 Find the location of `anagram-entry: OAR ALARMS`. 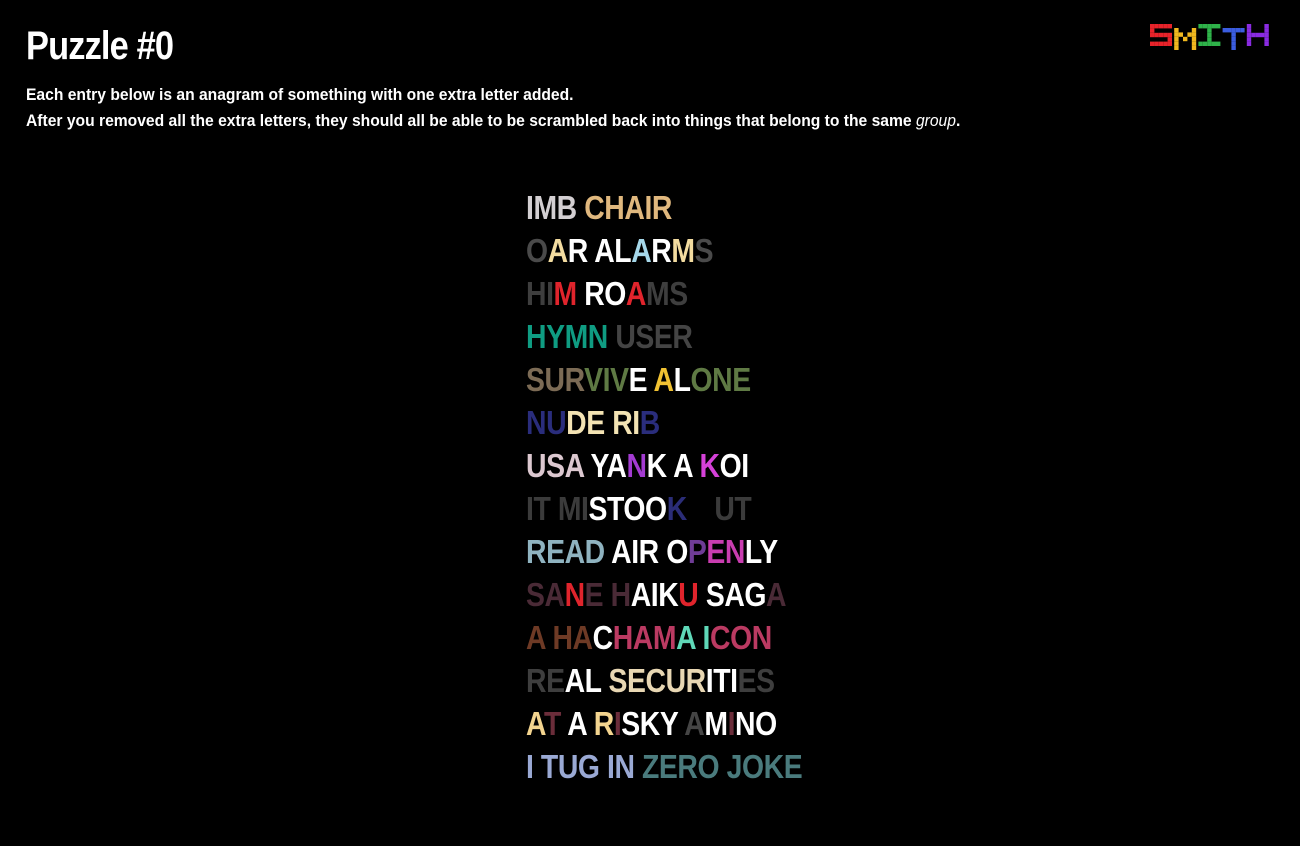

anagram-entry: OAR ALARMS is located at coordinates (664, 250).